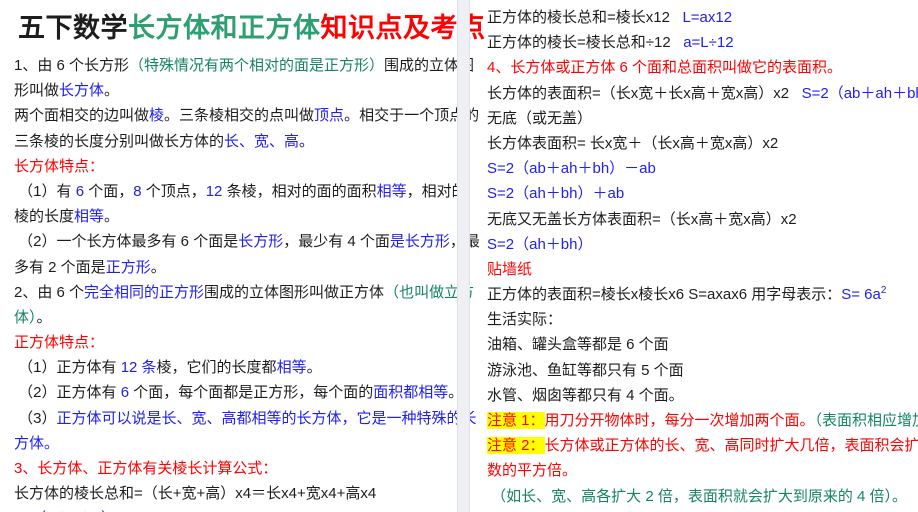 The width and height of the screenshot is (918, 512). Describe the element at coordinates (701, 319) in the screenshot. I see `text-line: 生活实际：` at that location.